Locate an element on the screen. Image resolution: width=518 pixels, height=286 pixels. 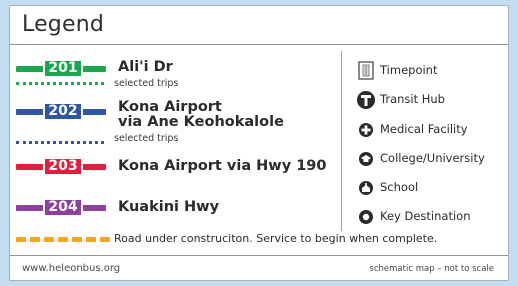
symbol-key-destination-label: Key Destination is located at coordinates (425, 216).